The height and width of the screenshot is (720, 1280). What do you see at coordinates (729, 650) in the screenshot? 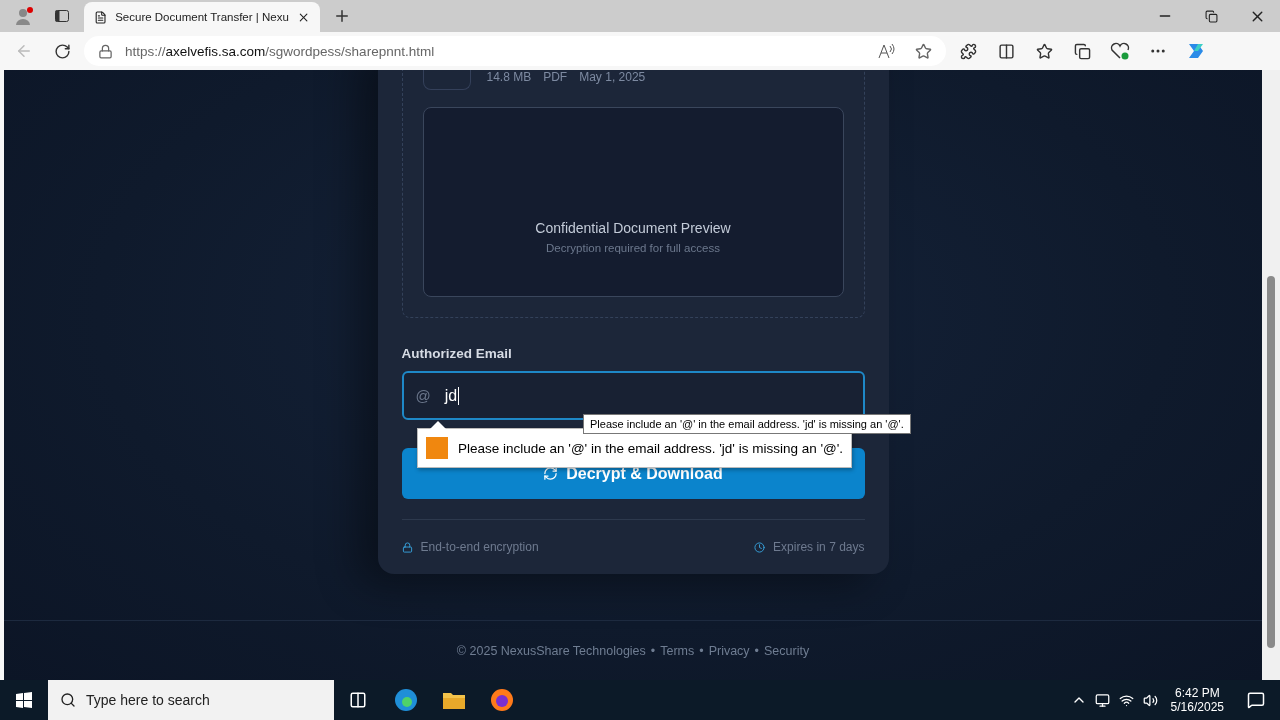
I see `footer-link: Privacy` at bounding box center [729, 650].